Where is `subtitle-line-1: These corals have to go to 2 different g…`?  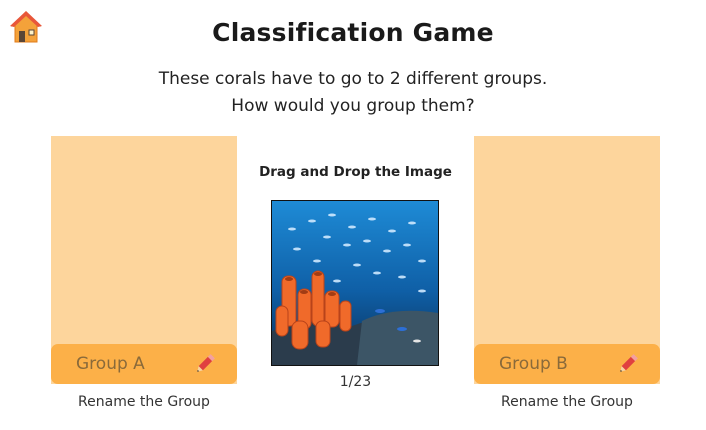
subtitle-line-1: These corals have to go to 2 different g… is located at coordinates (353, 79).